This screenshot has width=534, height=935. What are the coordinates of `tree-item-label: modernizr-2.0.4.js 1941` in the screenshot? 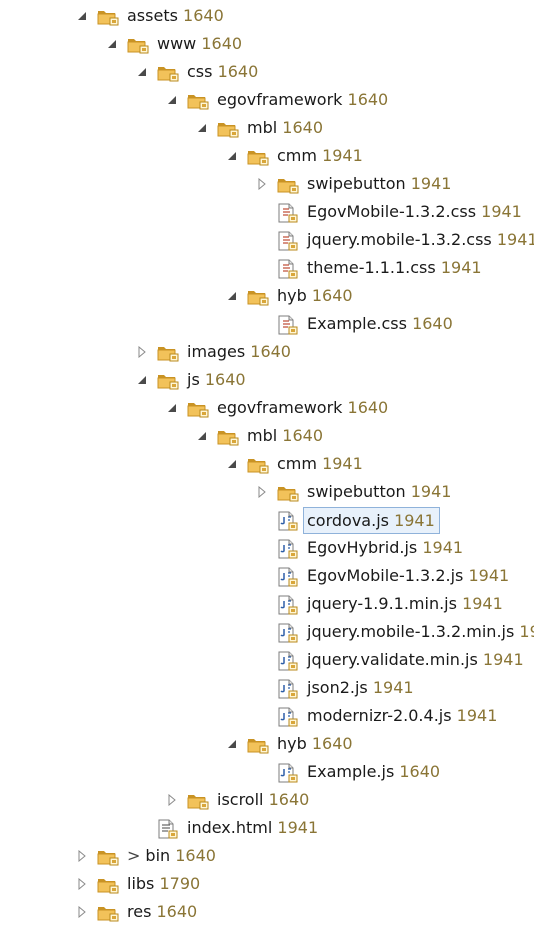 It's located at (402, 716).